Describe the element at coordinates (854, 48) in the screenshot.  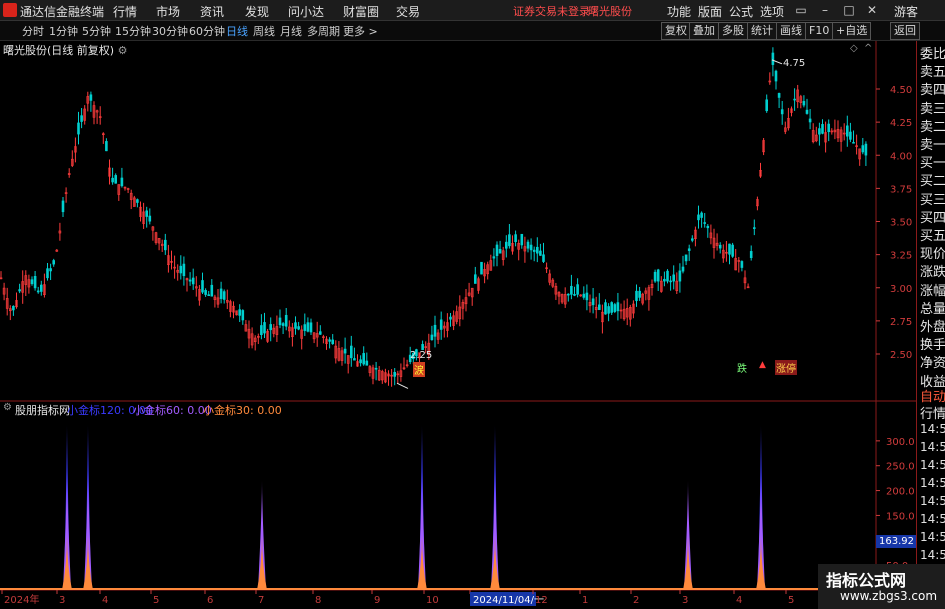
I see `diamond-icon: ◇` at that location.